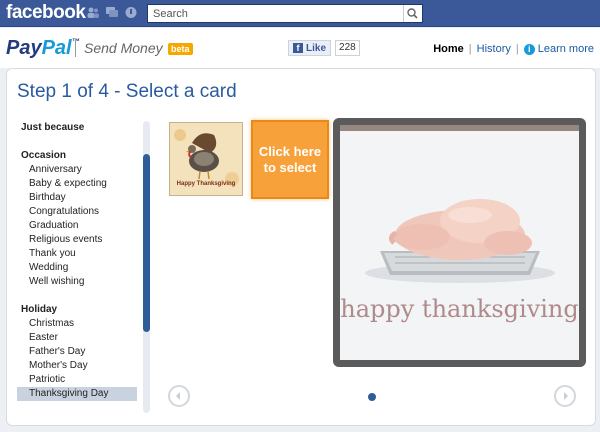  I want to click on category-item: Birthday, so click(77, 198).